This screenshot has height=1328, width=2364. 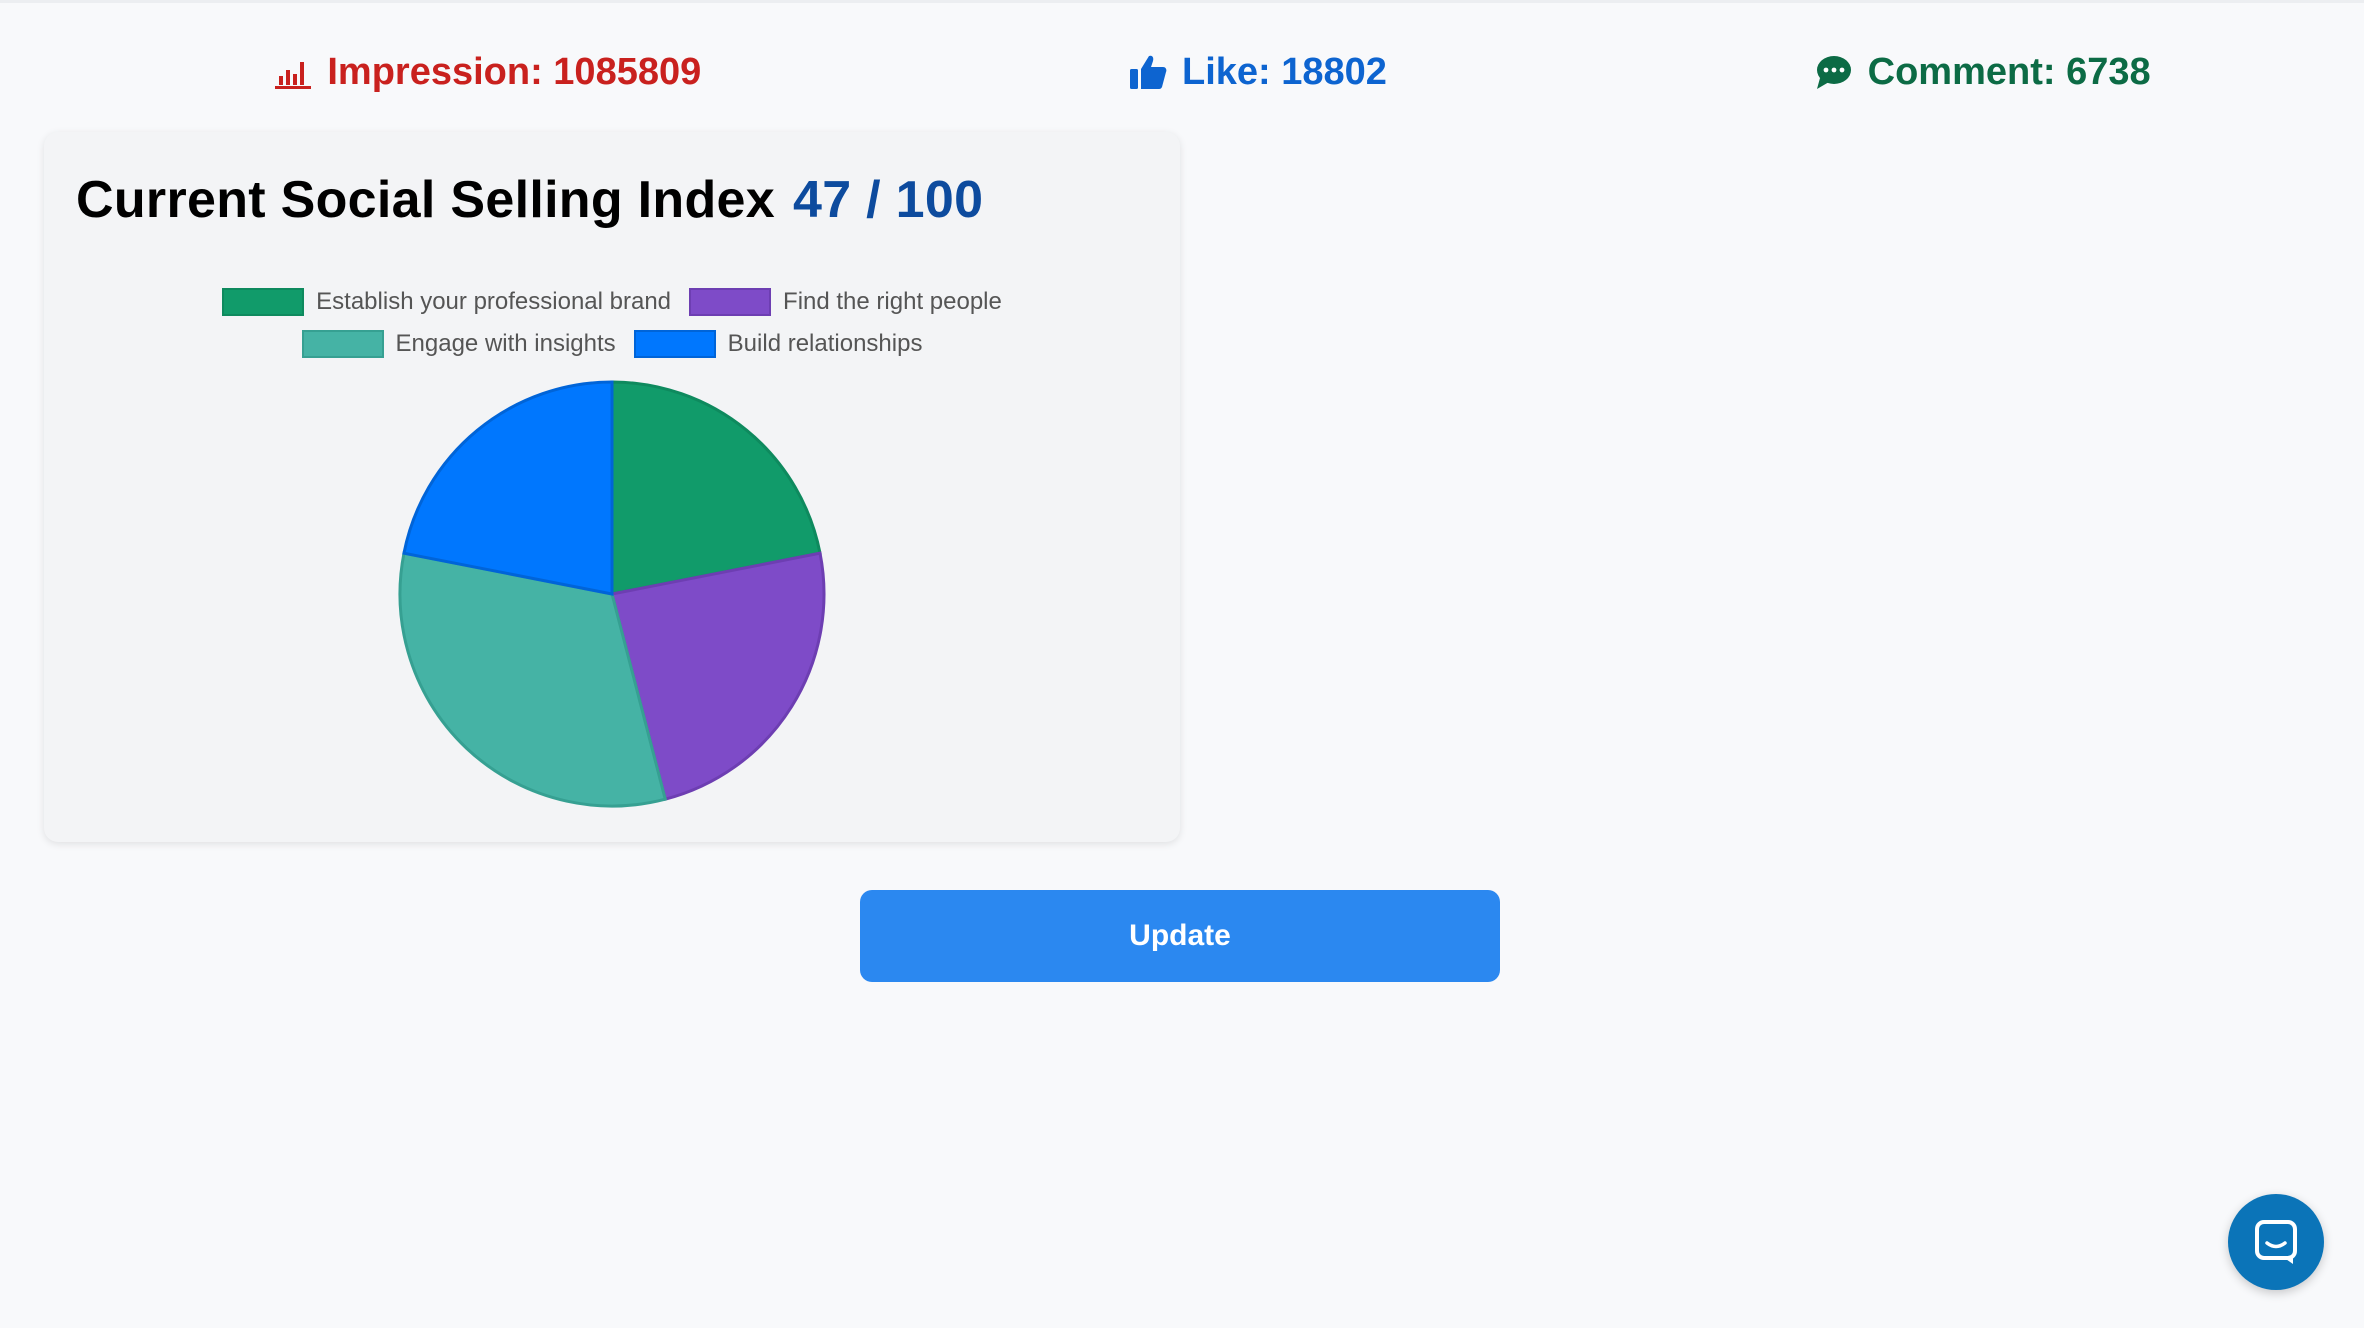 I want to click on bar-chart-icon, so click(x=293, y=75).